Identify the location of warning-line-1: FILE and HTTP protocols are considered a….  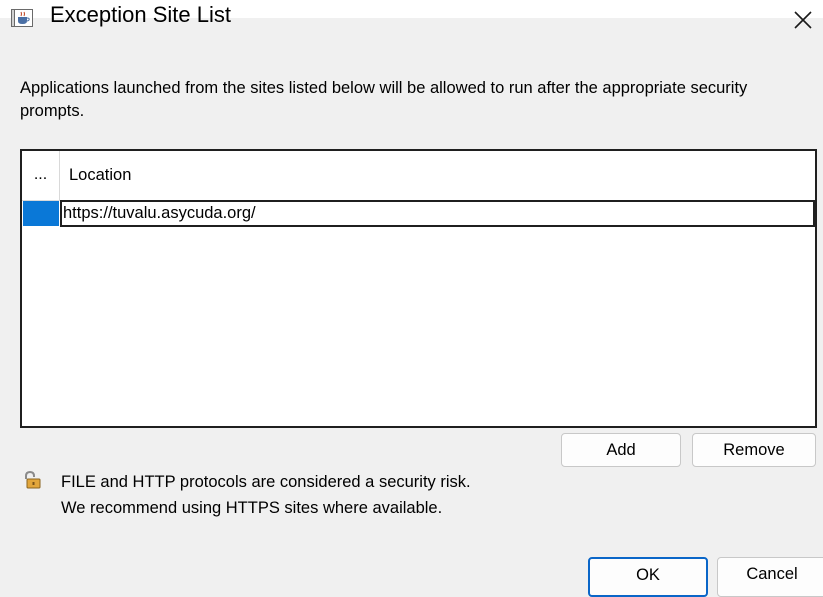
(266, 482).